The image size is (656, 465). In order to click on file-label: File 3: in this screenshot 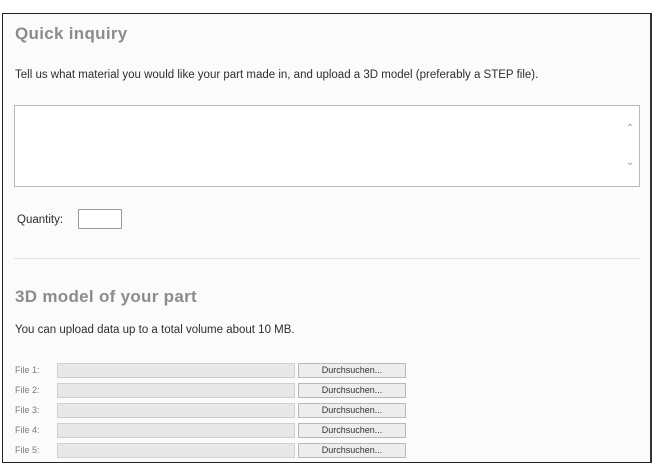, I will do `click(27, 410)`.